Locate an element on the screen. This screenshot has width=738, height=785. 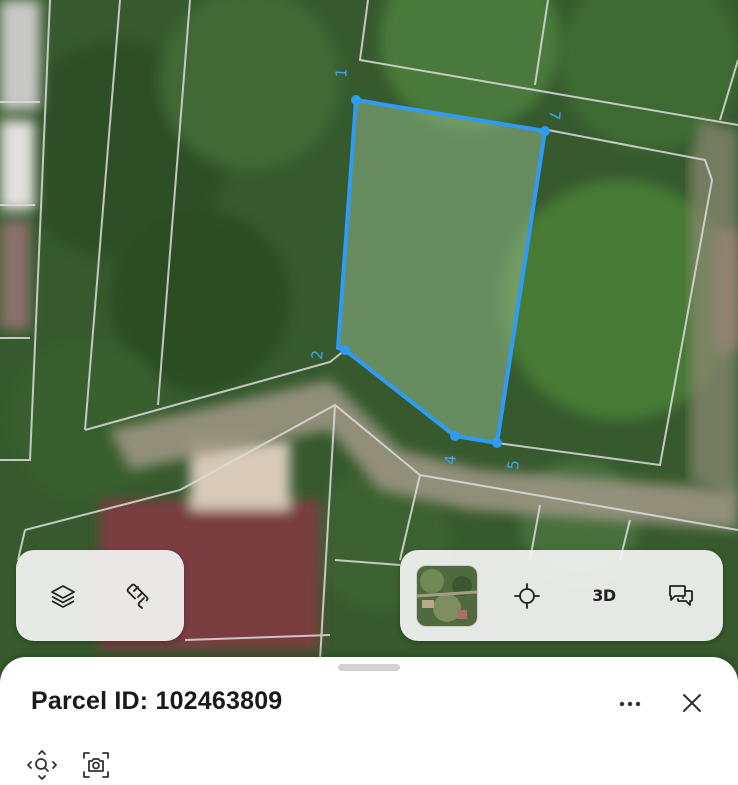
vertex-label: 5 is located at coordinates (513, 464).